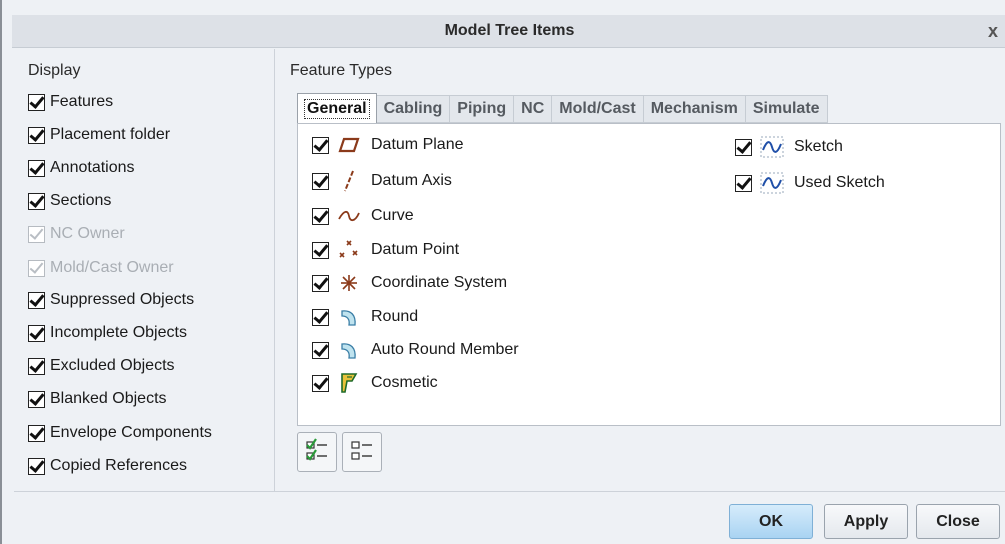  Describe the element at coordinates (439, 282) in the screenshot. I see `feature-label: Coordinate System` at that location.